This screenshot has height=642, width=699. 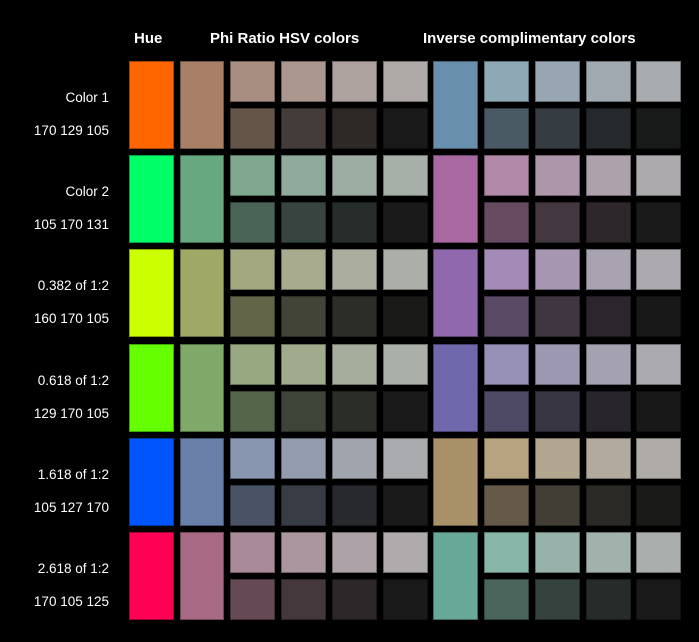 What do you see at coordinates (148, 38) in the screenshot?
I see `header-hue: Hue` at bounding box center [148, 38].